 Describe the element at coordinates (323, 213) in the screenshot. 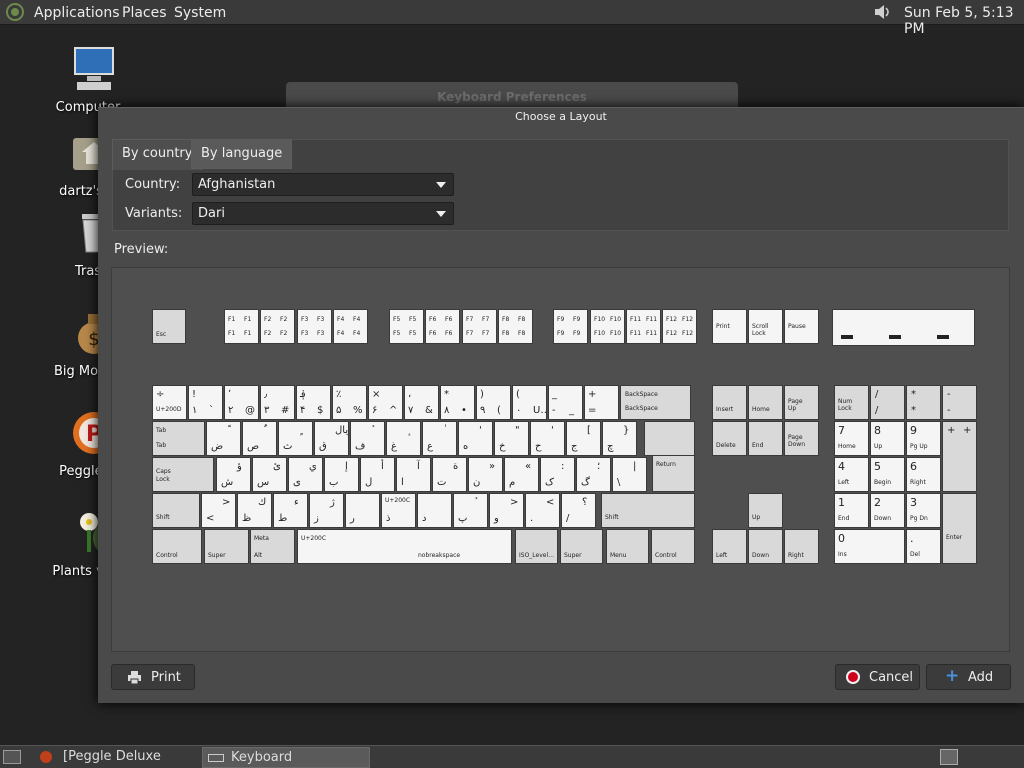

I see `variants-combobox: Dari` at that location.